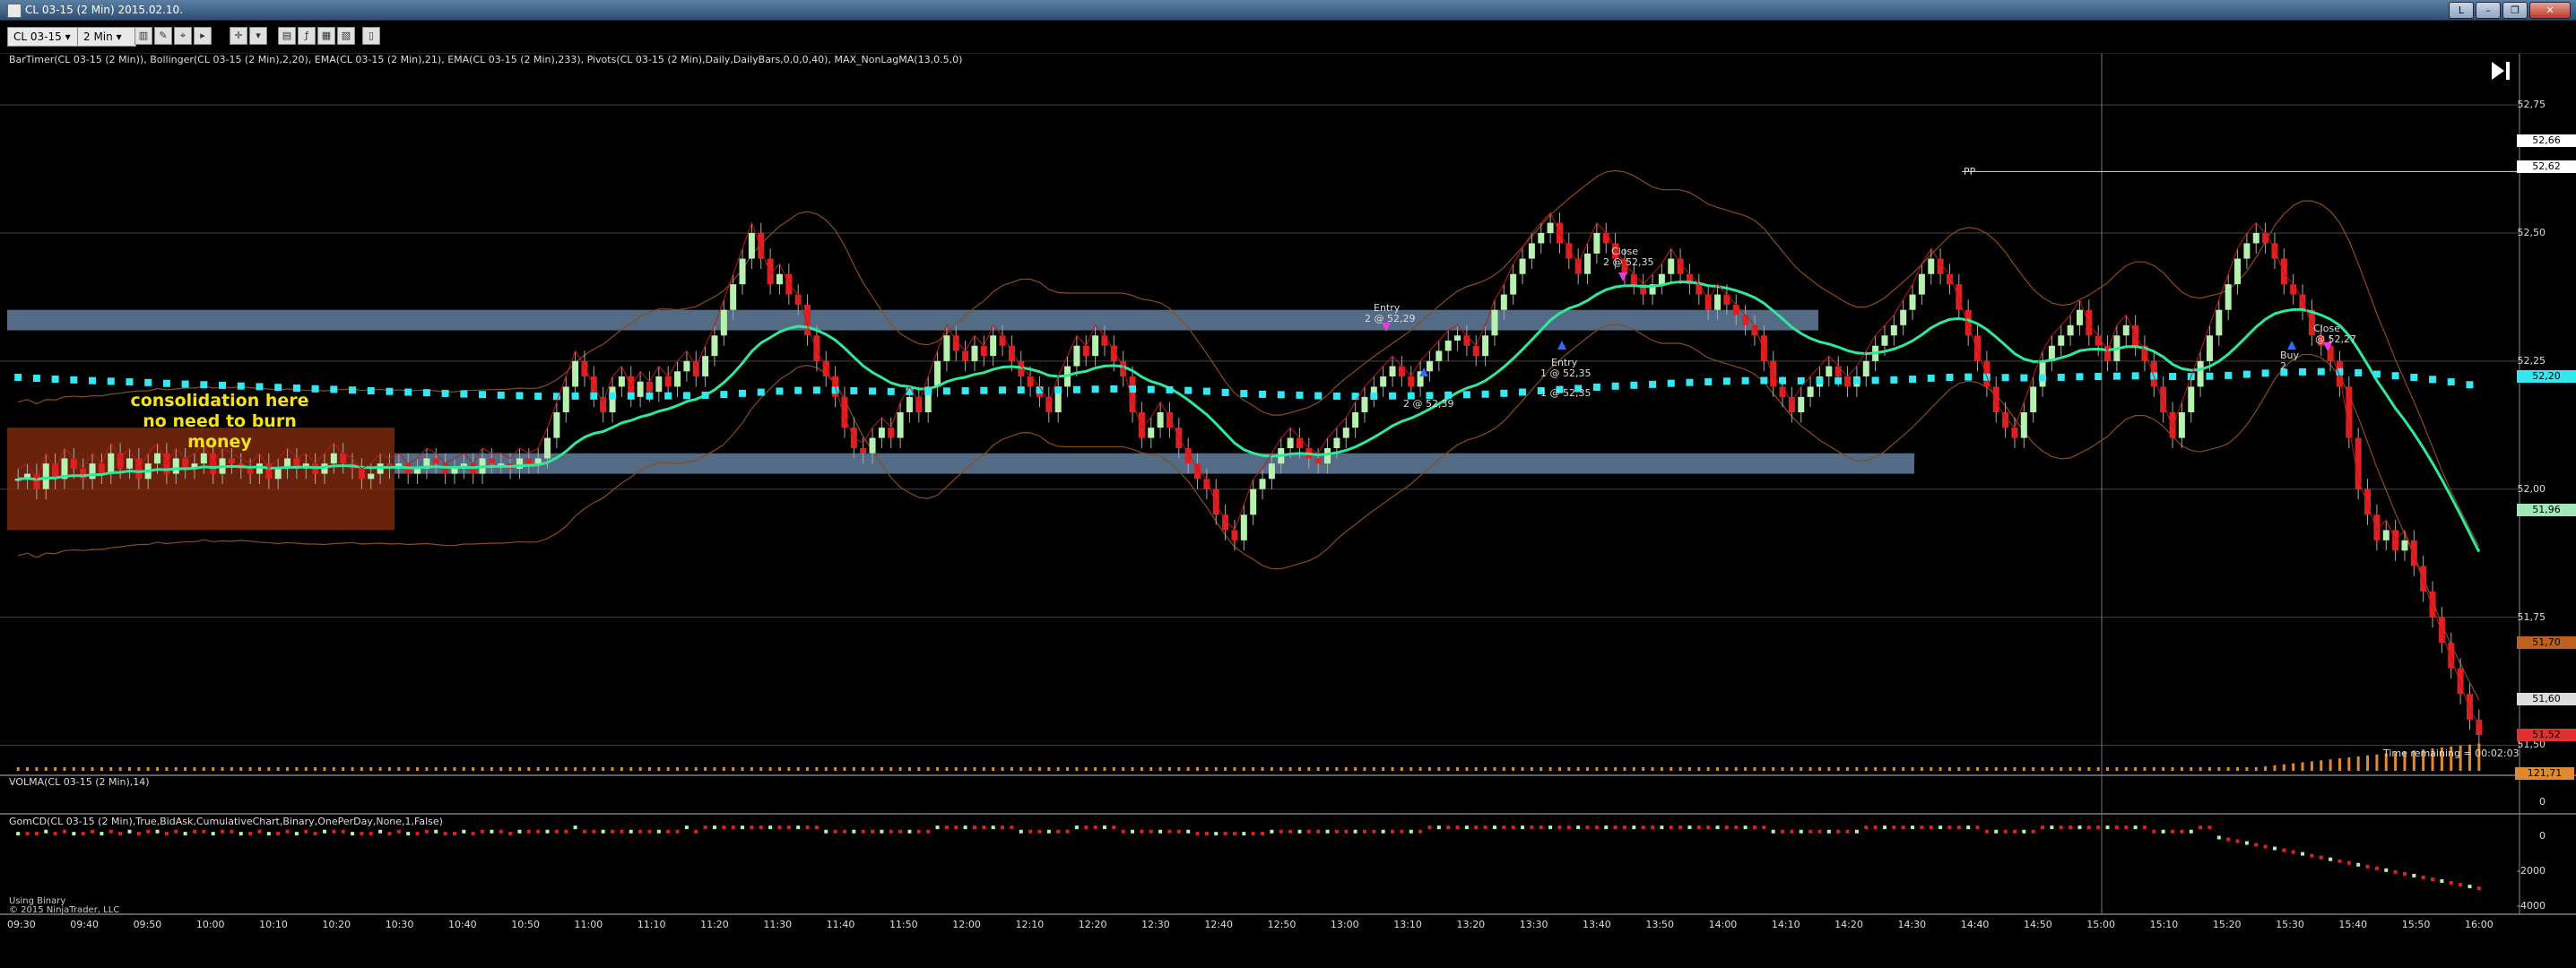 The image size is (2576, 968). I want to click on zoom-icon: ▾, so click(258, 36).